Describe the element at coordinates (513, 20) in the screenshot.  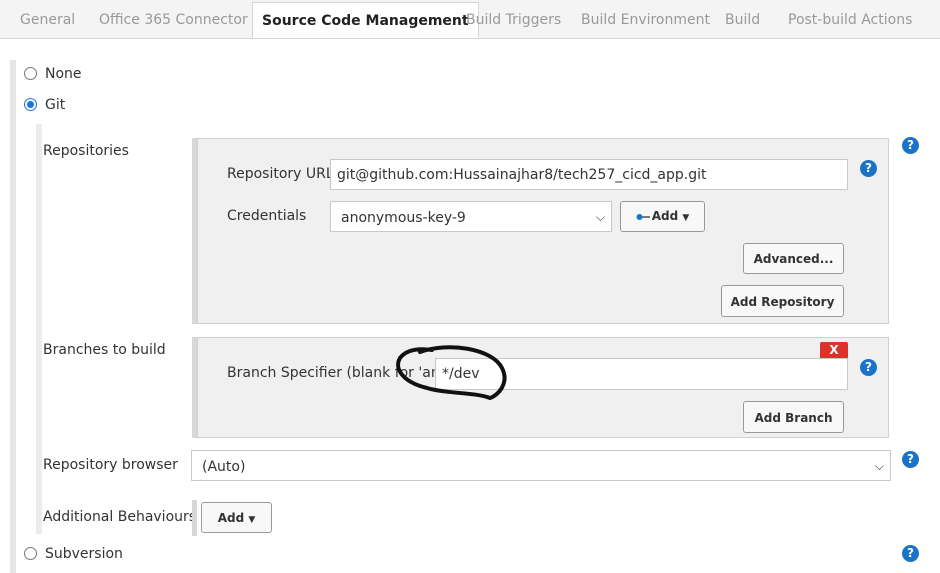
I see `tab-build-triggers: Build Triggers` at that location.